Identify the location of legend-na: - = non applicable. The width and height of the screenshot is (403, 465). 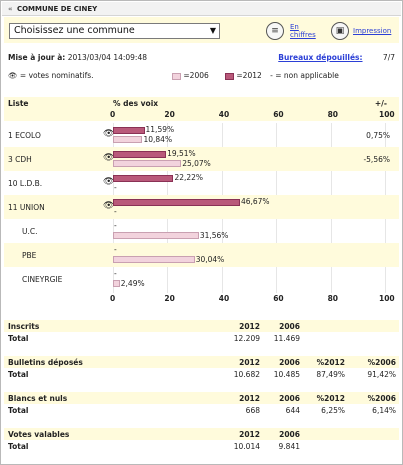
(304, 75).